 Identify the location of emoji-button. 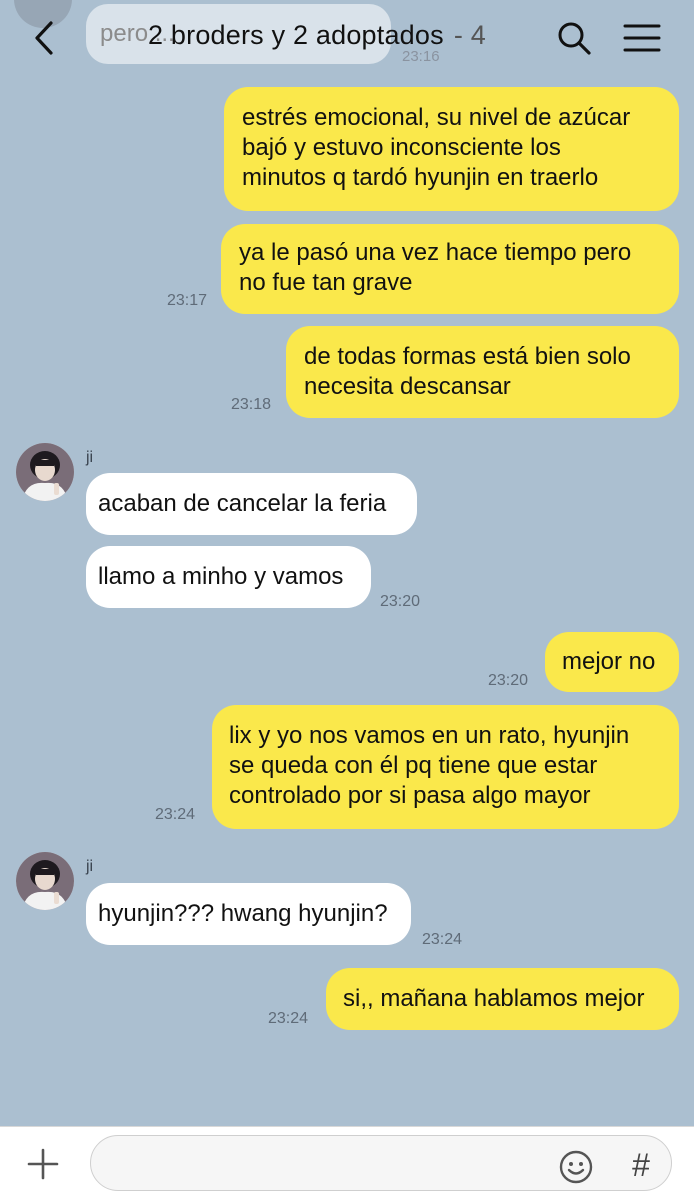
(576, 1167).